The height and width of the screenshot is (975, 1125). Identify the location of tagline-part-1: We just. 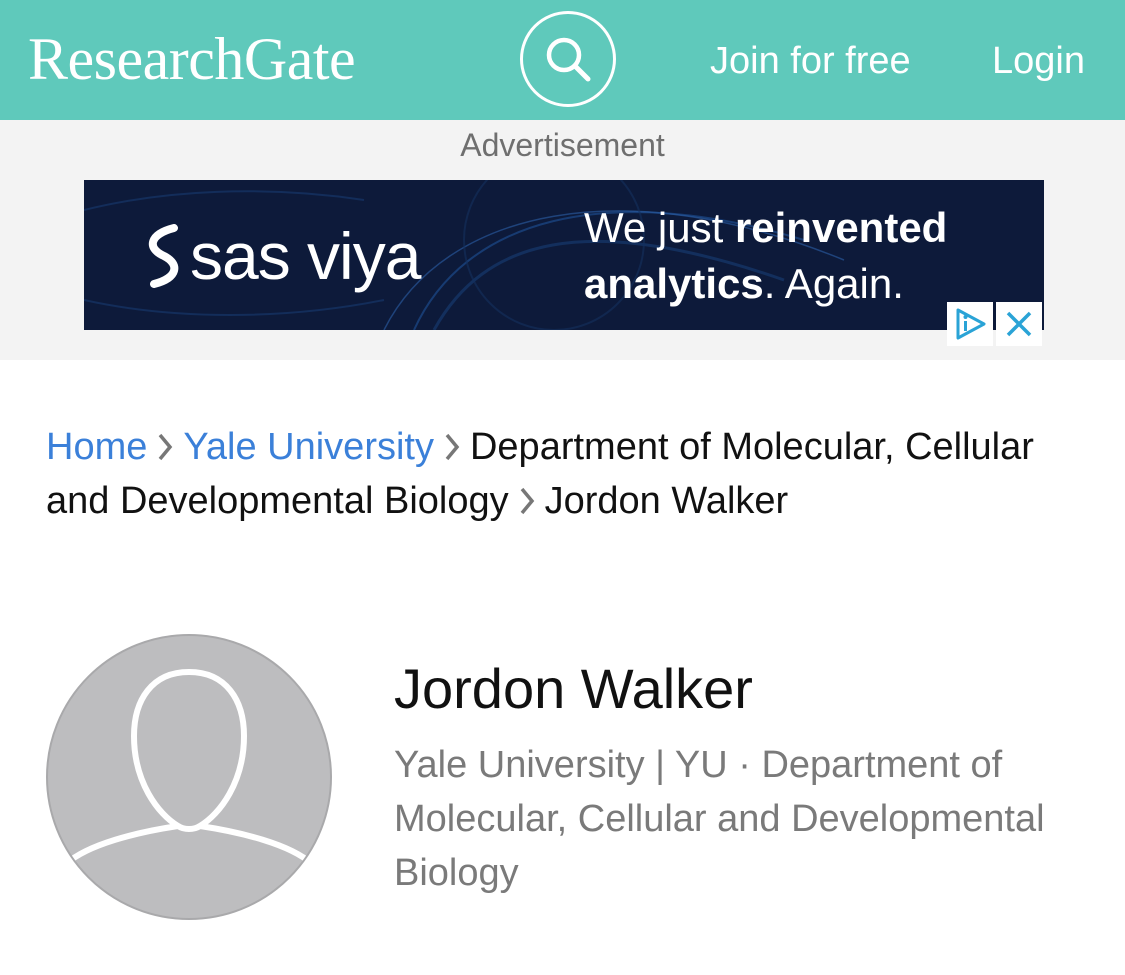
(659, 227).